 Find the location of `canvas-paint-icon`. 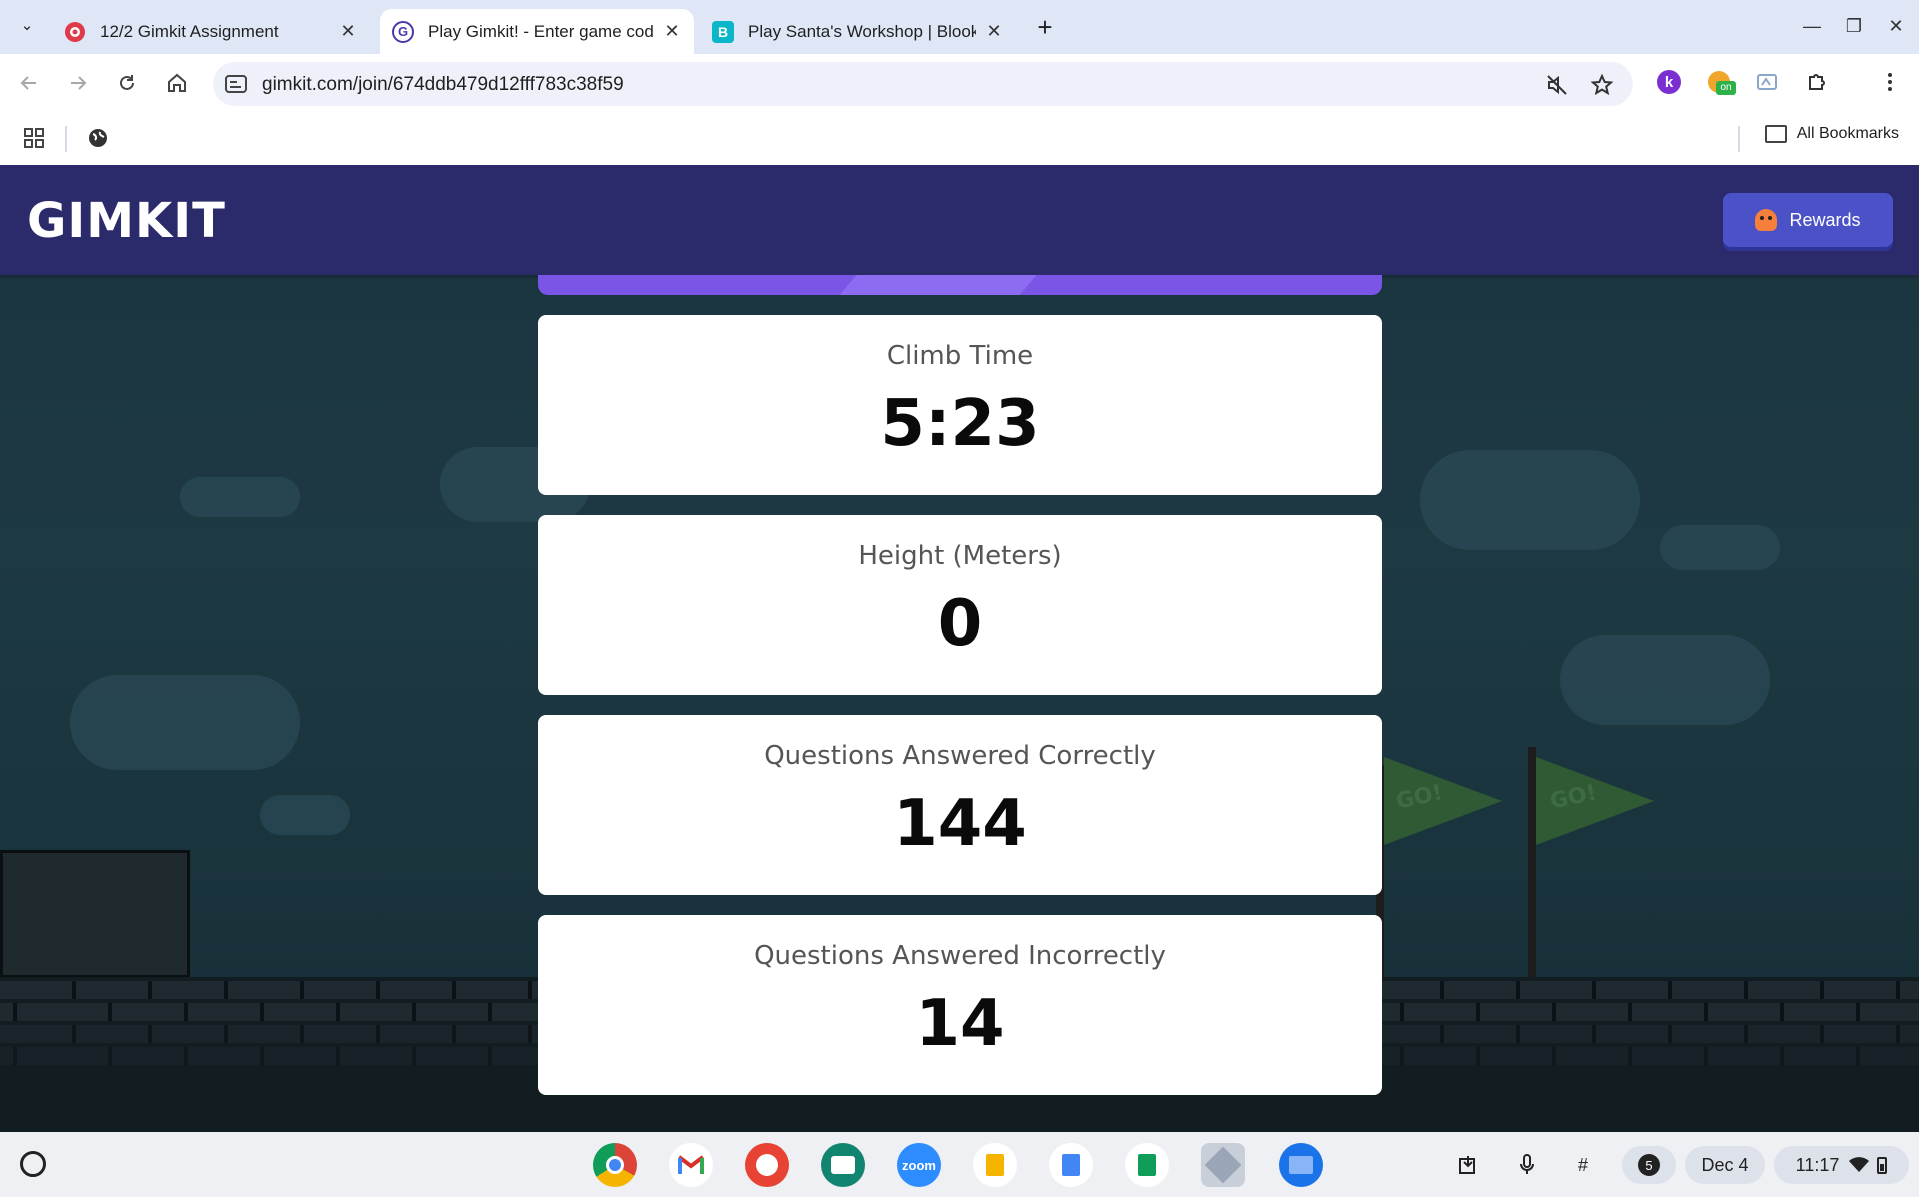

canvas-paint-icon is located at coordinates (767, 1165).